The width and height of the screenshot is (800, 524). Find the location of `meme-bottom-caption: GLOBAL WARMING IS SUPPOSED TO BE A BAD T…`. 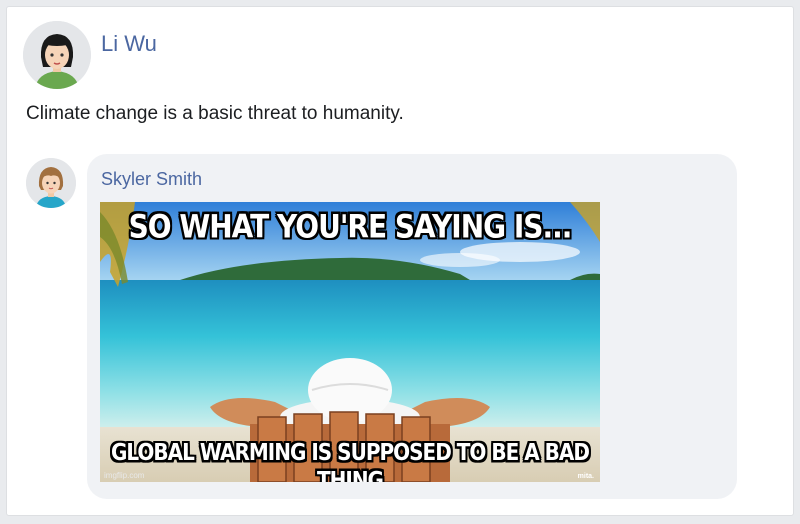

meme-bottom-caption: GLOBAL WARMING IS SUPPOSED TO BE A BAD T… is located at coordinates (350, 460).